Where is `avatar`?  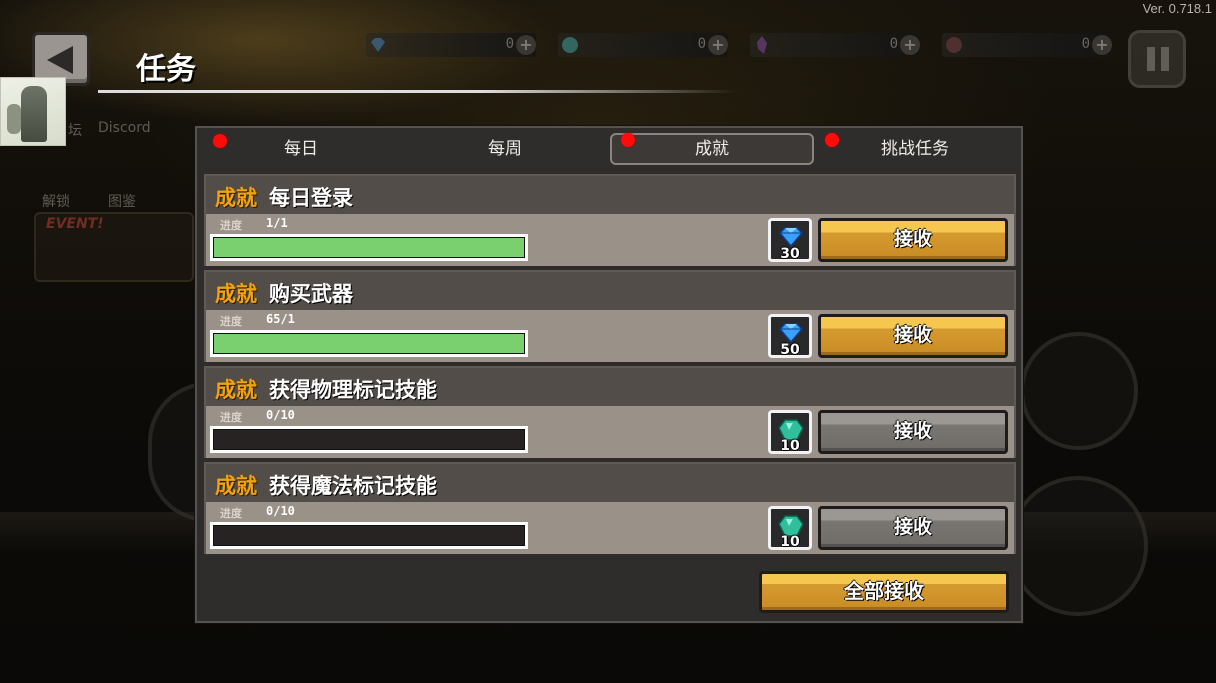
avatar is located at coordinates (33, 111).